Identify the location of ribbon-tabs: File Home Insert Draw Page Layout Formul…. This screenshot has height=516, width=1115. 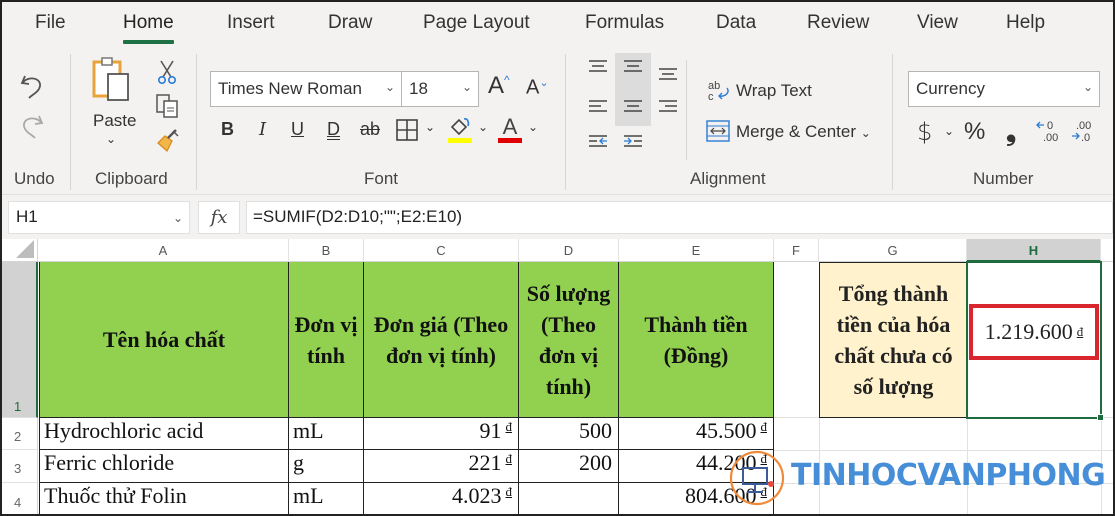
(557, 24).